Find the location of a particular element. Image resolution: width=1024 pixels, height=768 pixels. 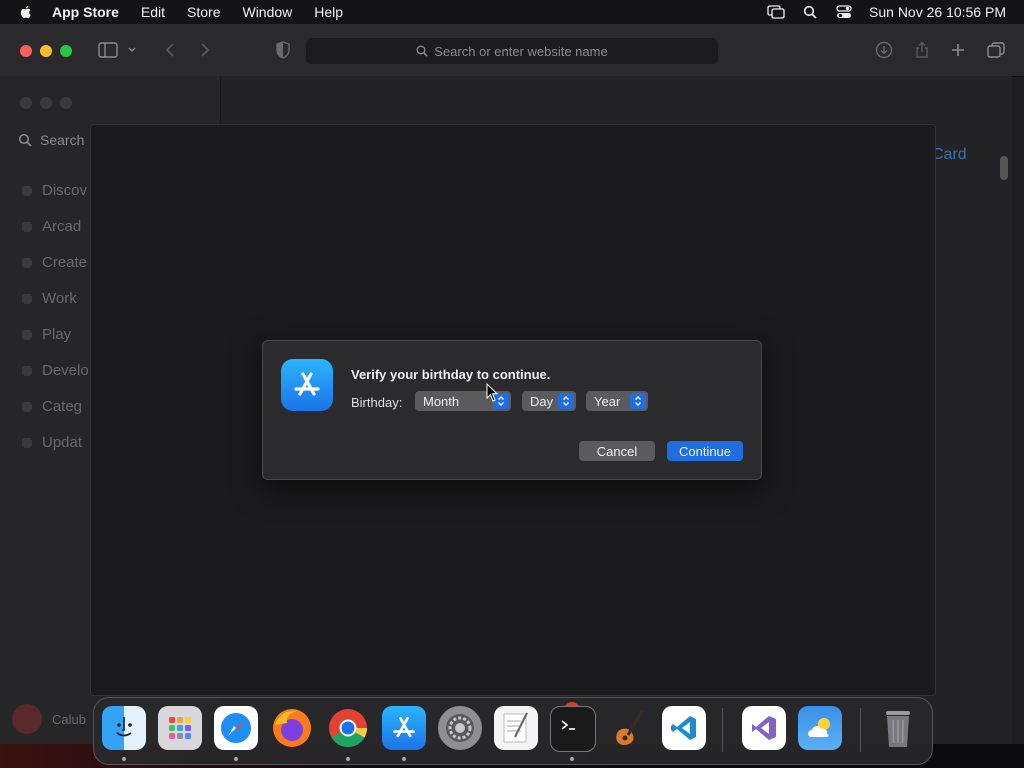

month-value: Month is located at coordinates (441, 401).